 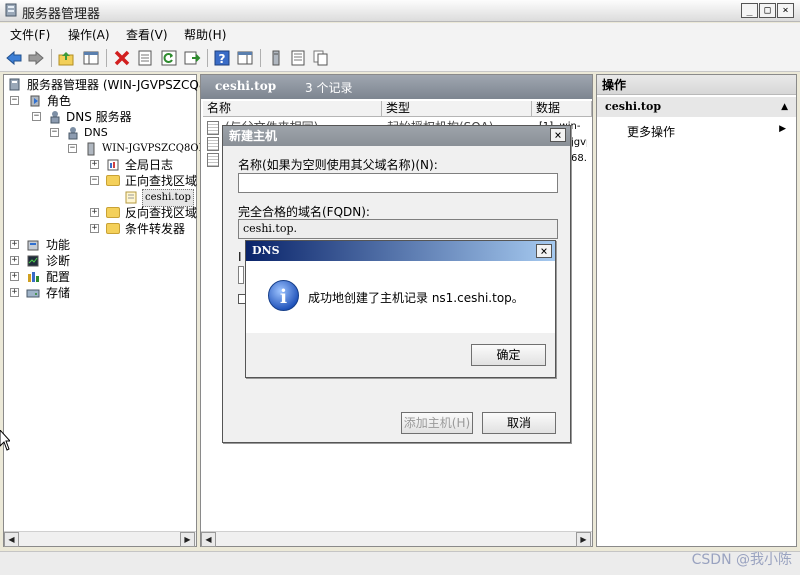 I want to click on maximize-button: □, so click(x=767, y=10).